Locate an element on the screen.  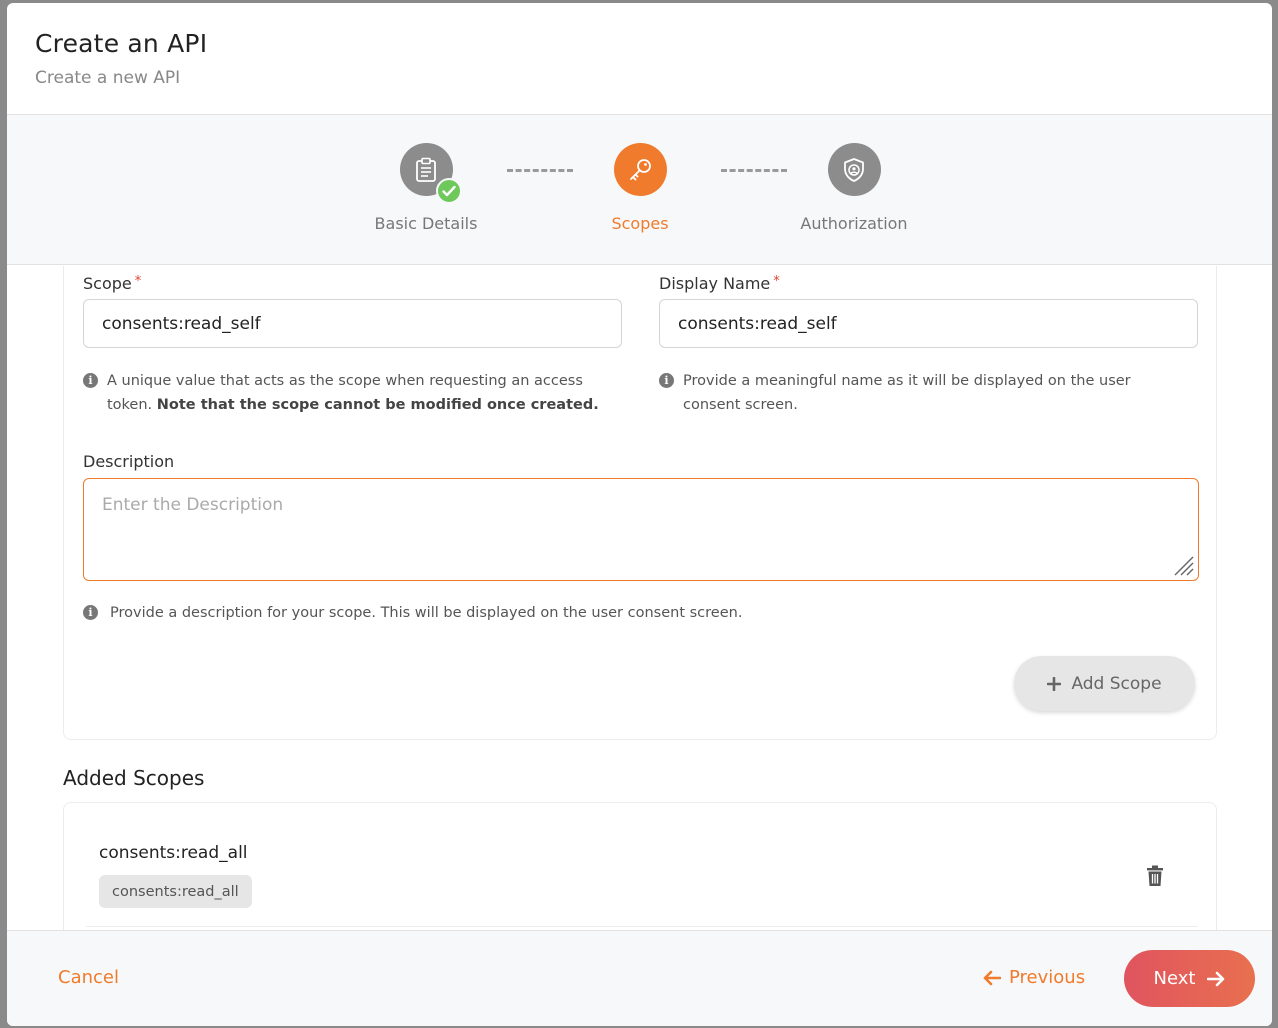
modal-title: Create an API is located at coordinates (121, 43).